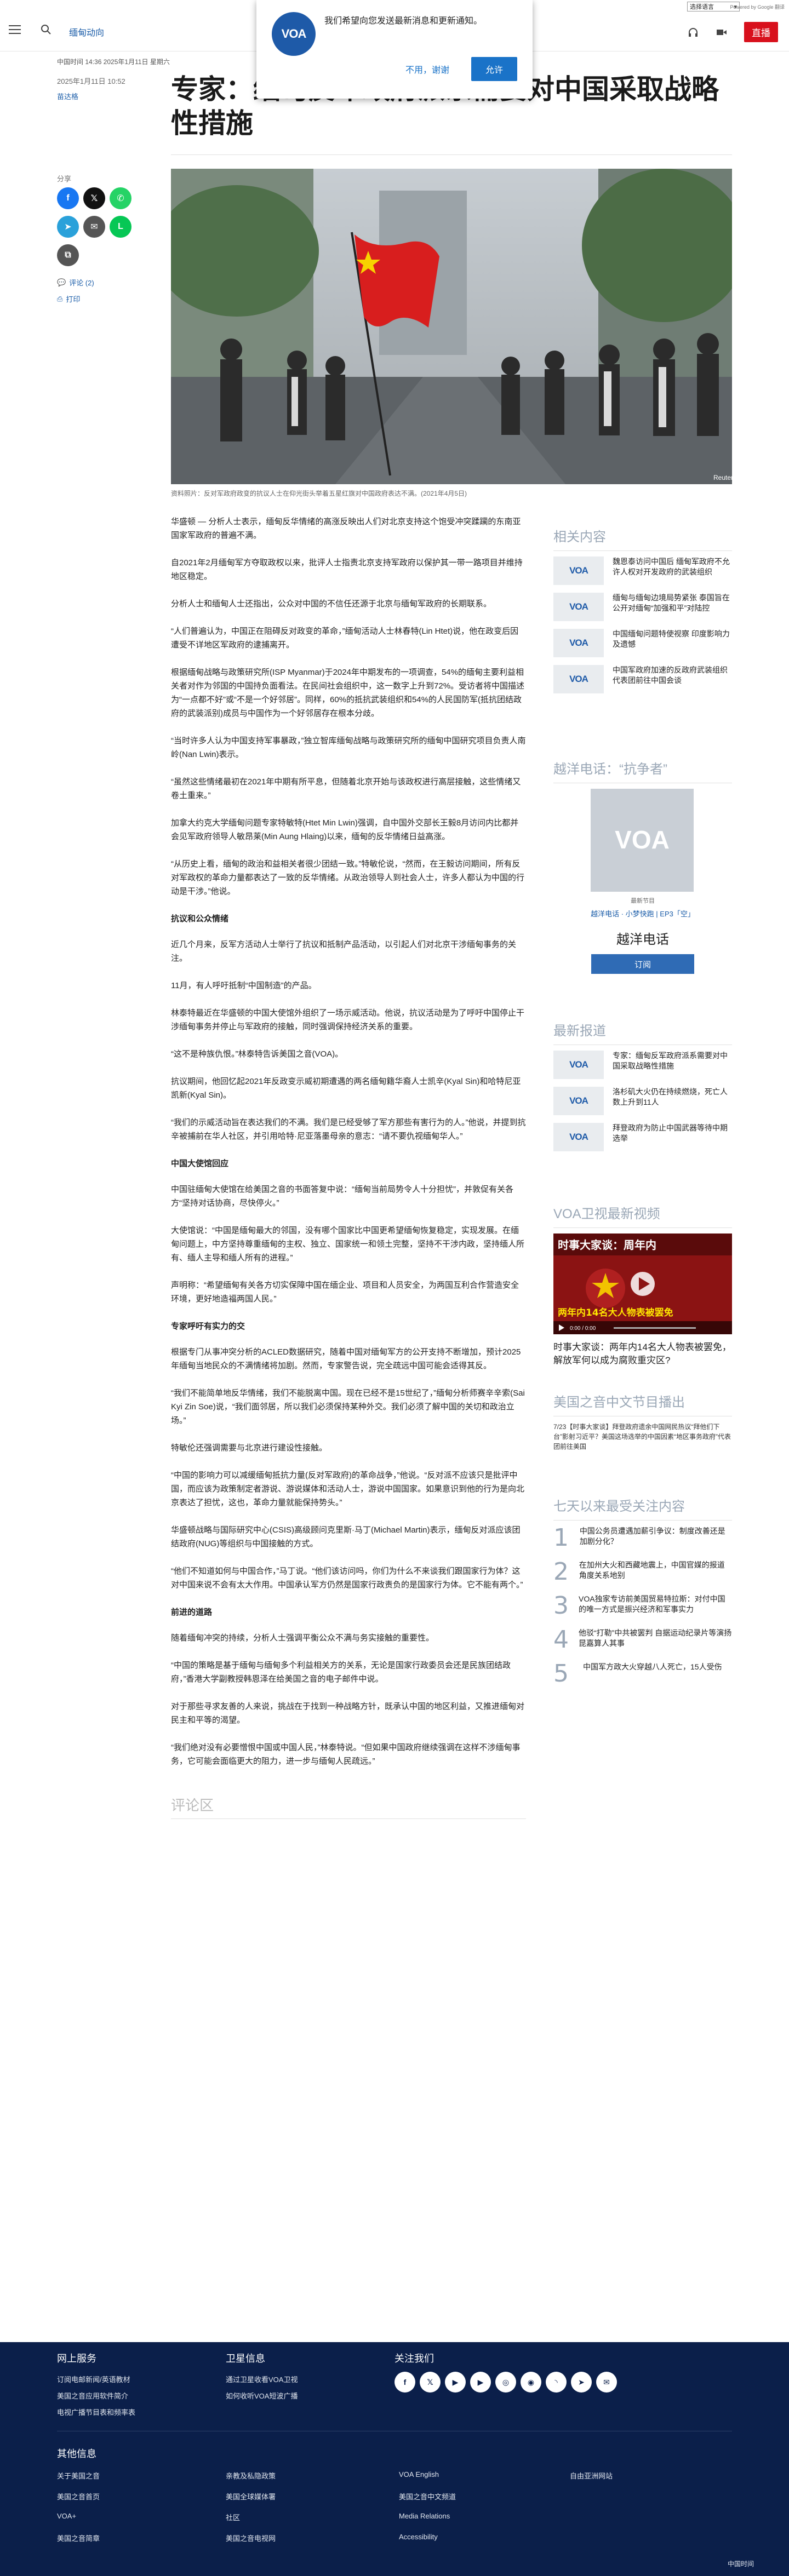 The image size is (789, 2576). What do you see at coordinates (722, 32) in the screenshot?
I see `video-camera-icon` at bounding box center [722, 32].